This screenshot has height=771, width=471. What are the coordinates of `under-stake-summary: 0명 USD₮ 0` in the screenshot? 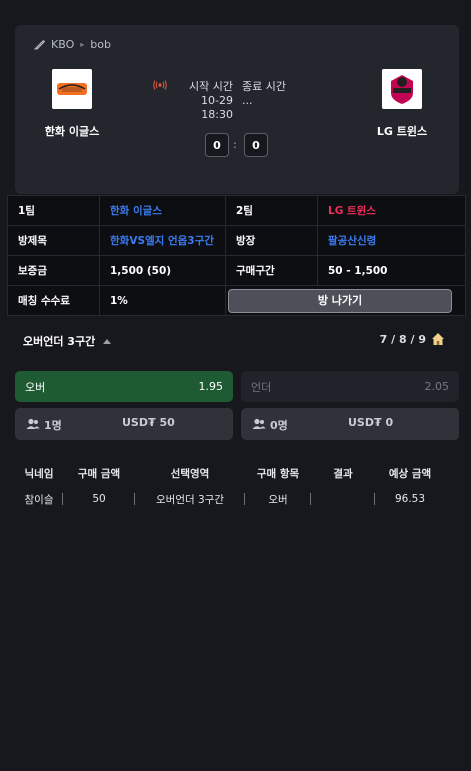 It's located at (350, 424).